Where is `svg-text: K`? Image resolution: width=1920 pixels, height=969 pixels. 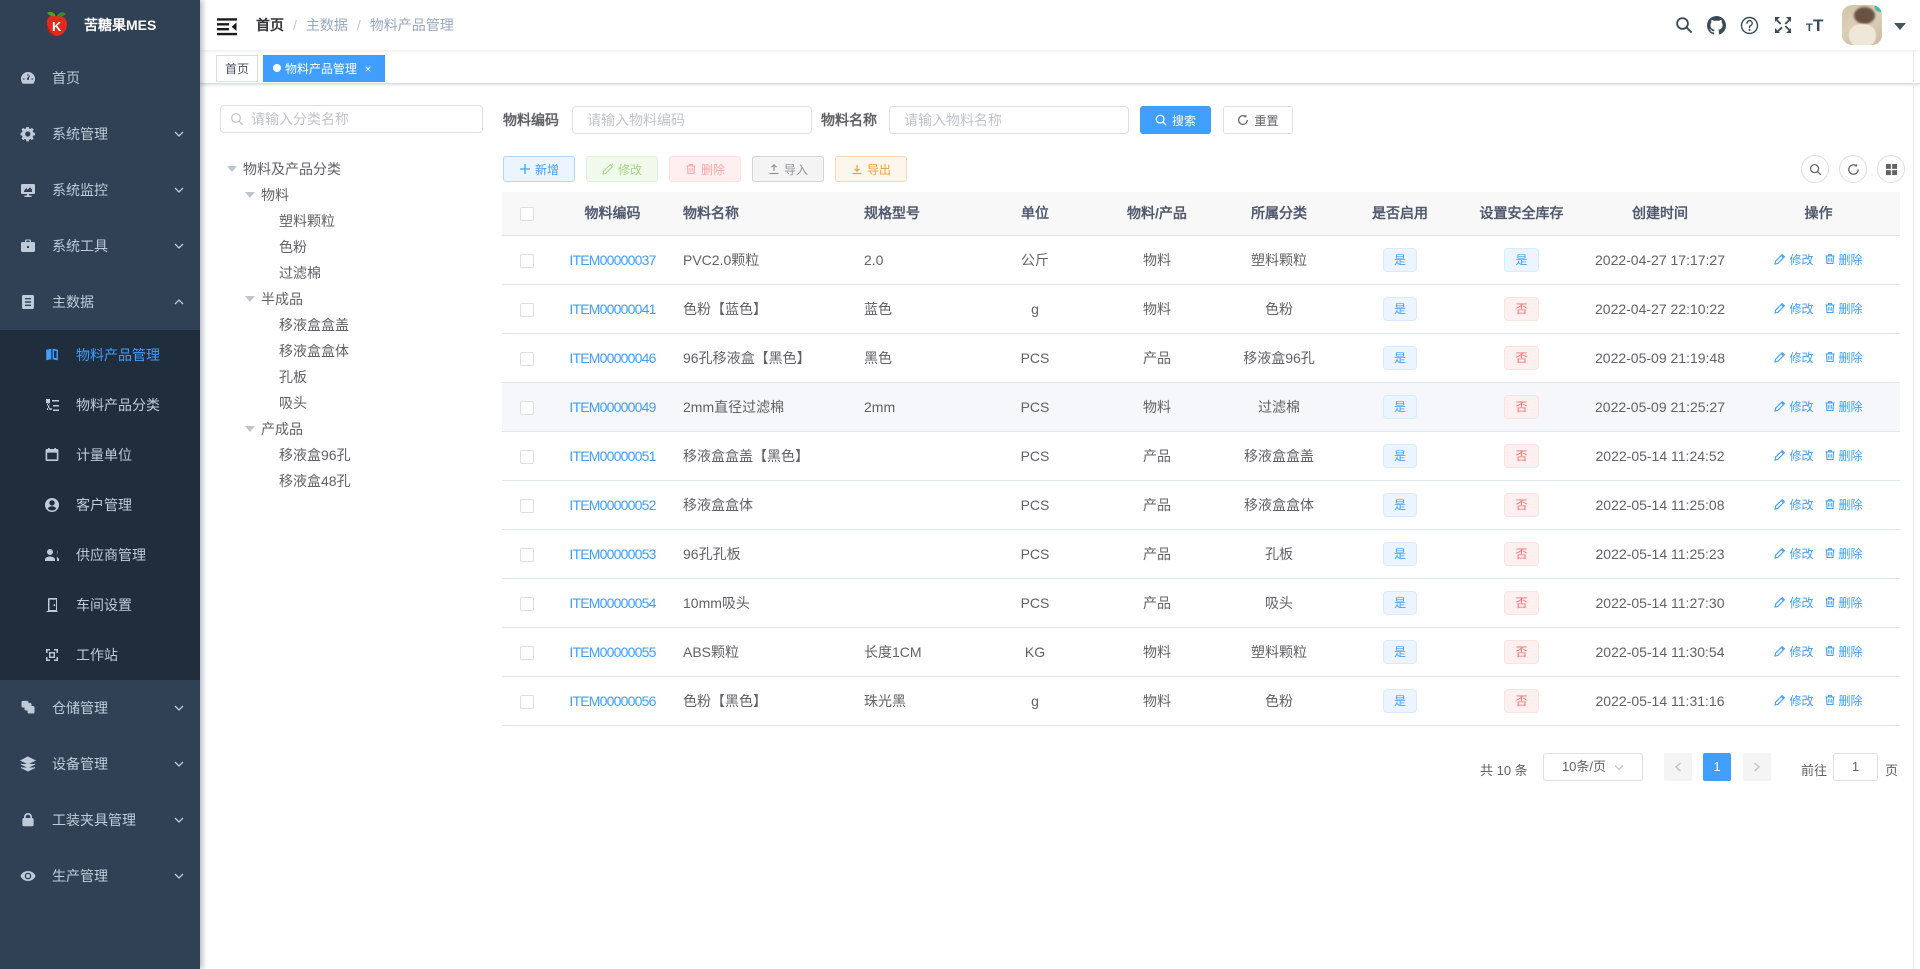
svg-text: K is located at coordinates (57, 26).